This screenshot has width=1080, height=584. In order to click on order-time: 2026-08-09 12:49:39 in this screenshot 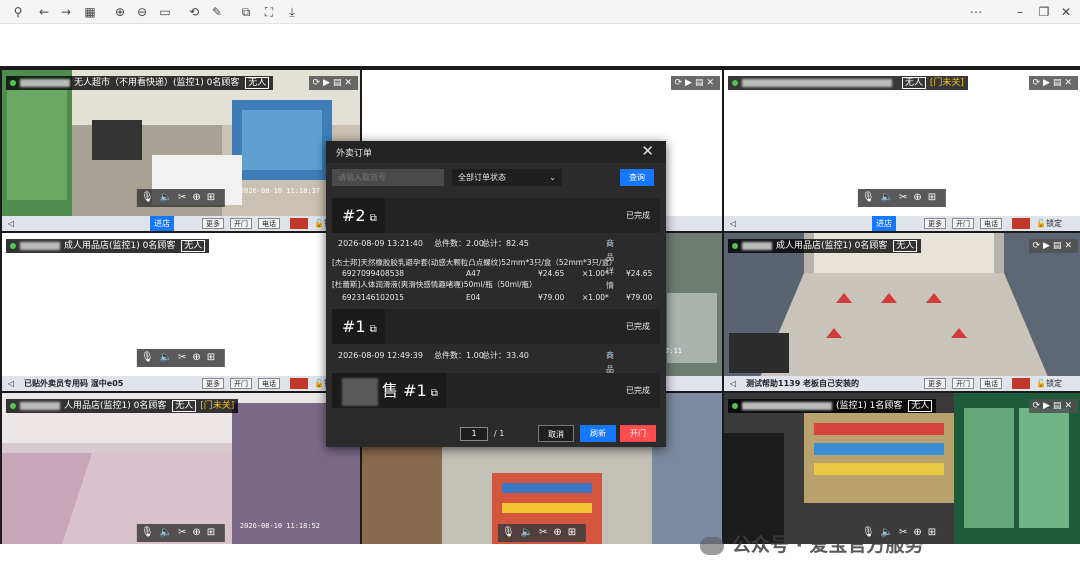, I will do `click(380, 355)`.